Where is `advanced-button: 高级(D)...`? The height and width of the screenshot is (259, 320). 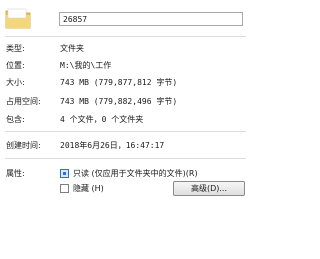 advanced-button: 高级(D)... is located at coordinates (209, 188).